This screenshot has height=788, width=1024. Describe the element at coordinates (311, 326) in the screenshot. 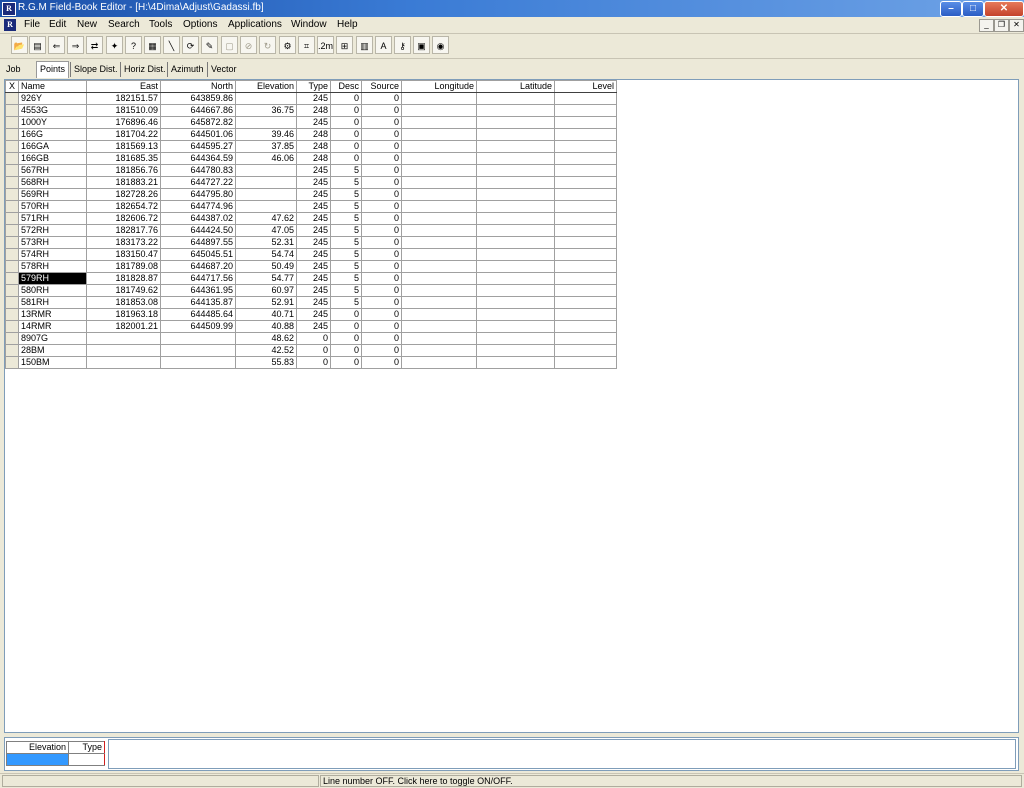

I see `table-row: 14RMR 182001.21 644509.99 40.88 245 0 0` at that location.